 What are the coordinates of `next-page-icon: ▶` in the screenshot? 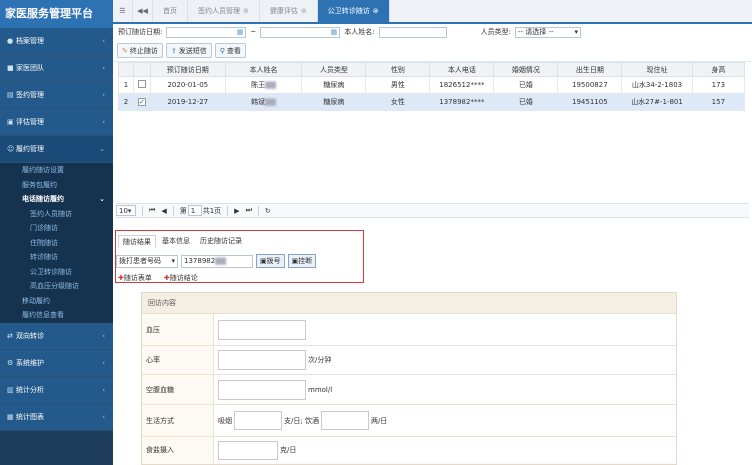 It's located at (236, 211).